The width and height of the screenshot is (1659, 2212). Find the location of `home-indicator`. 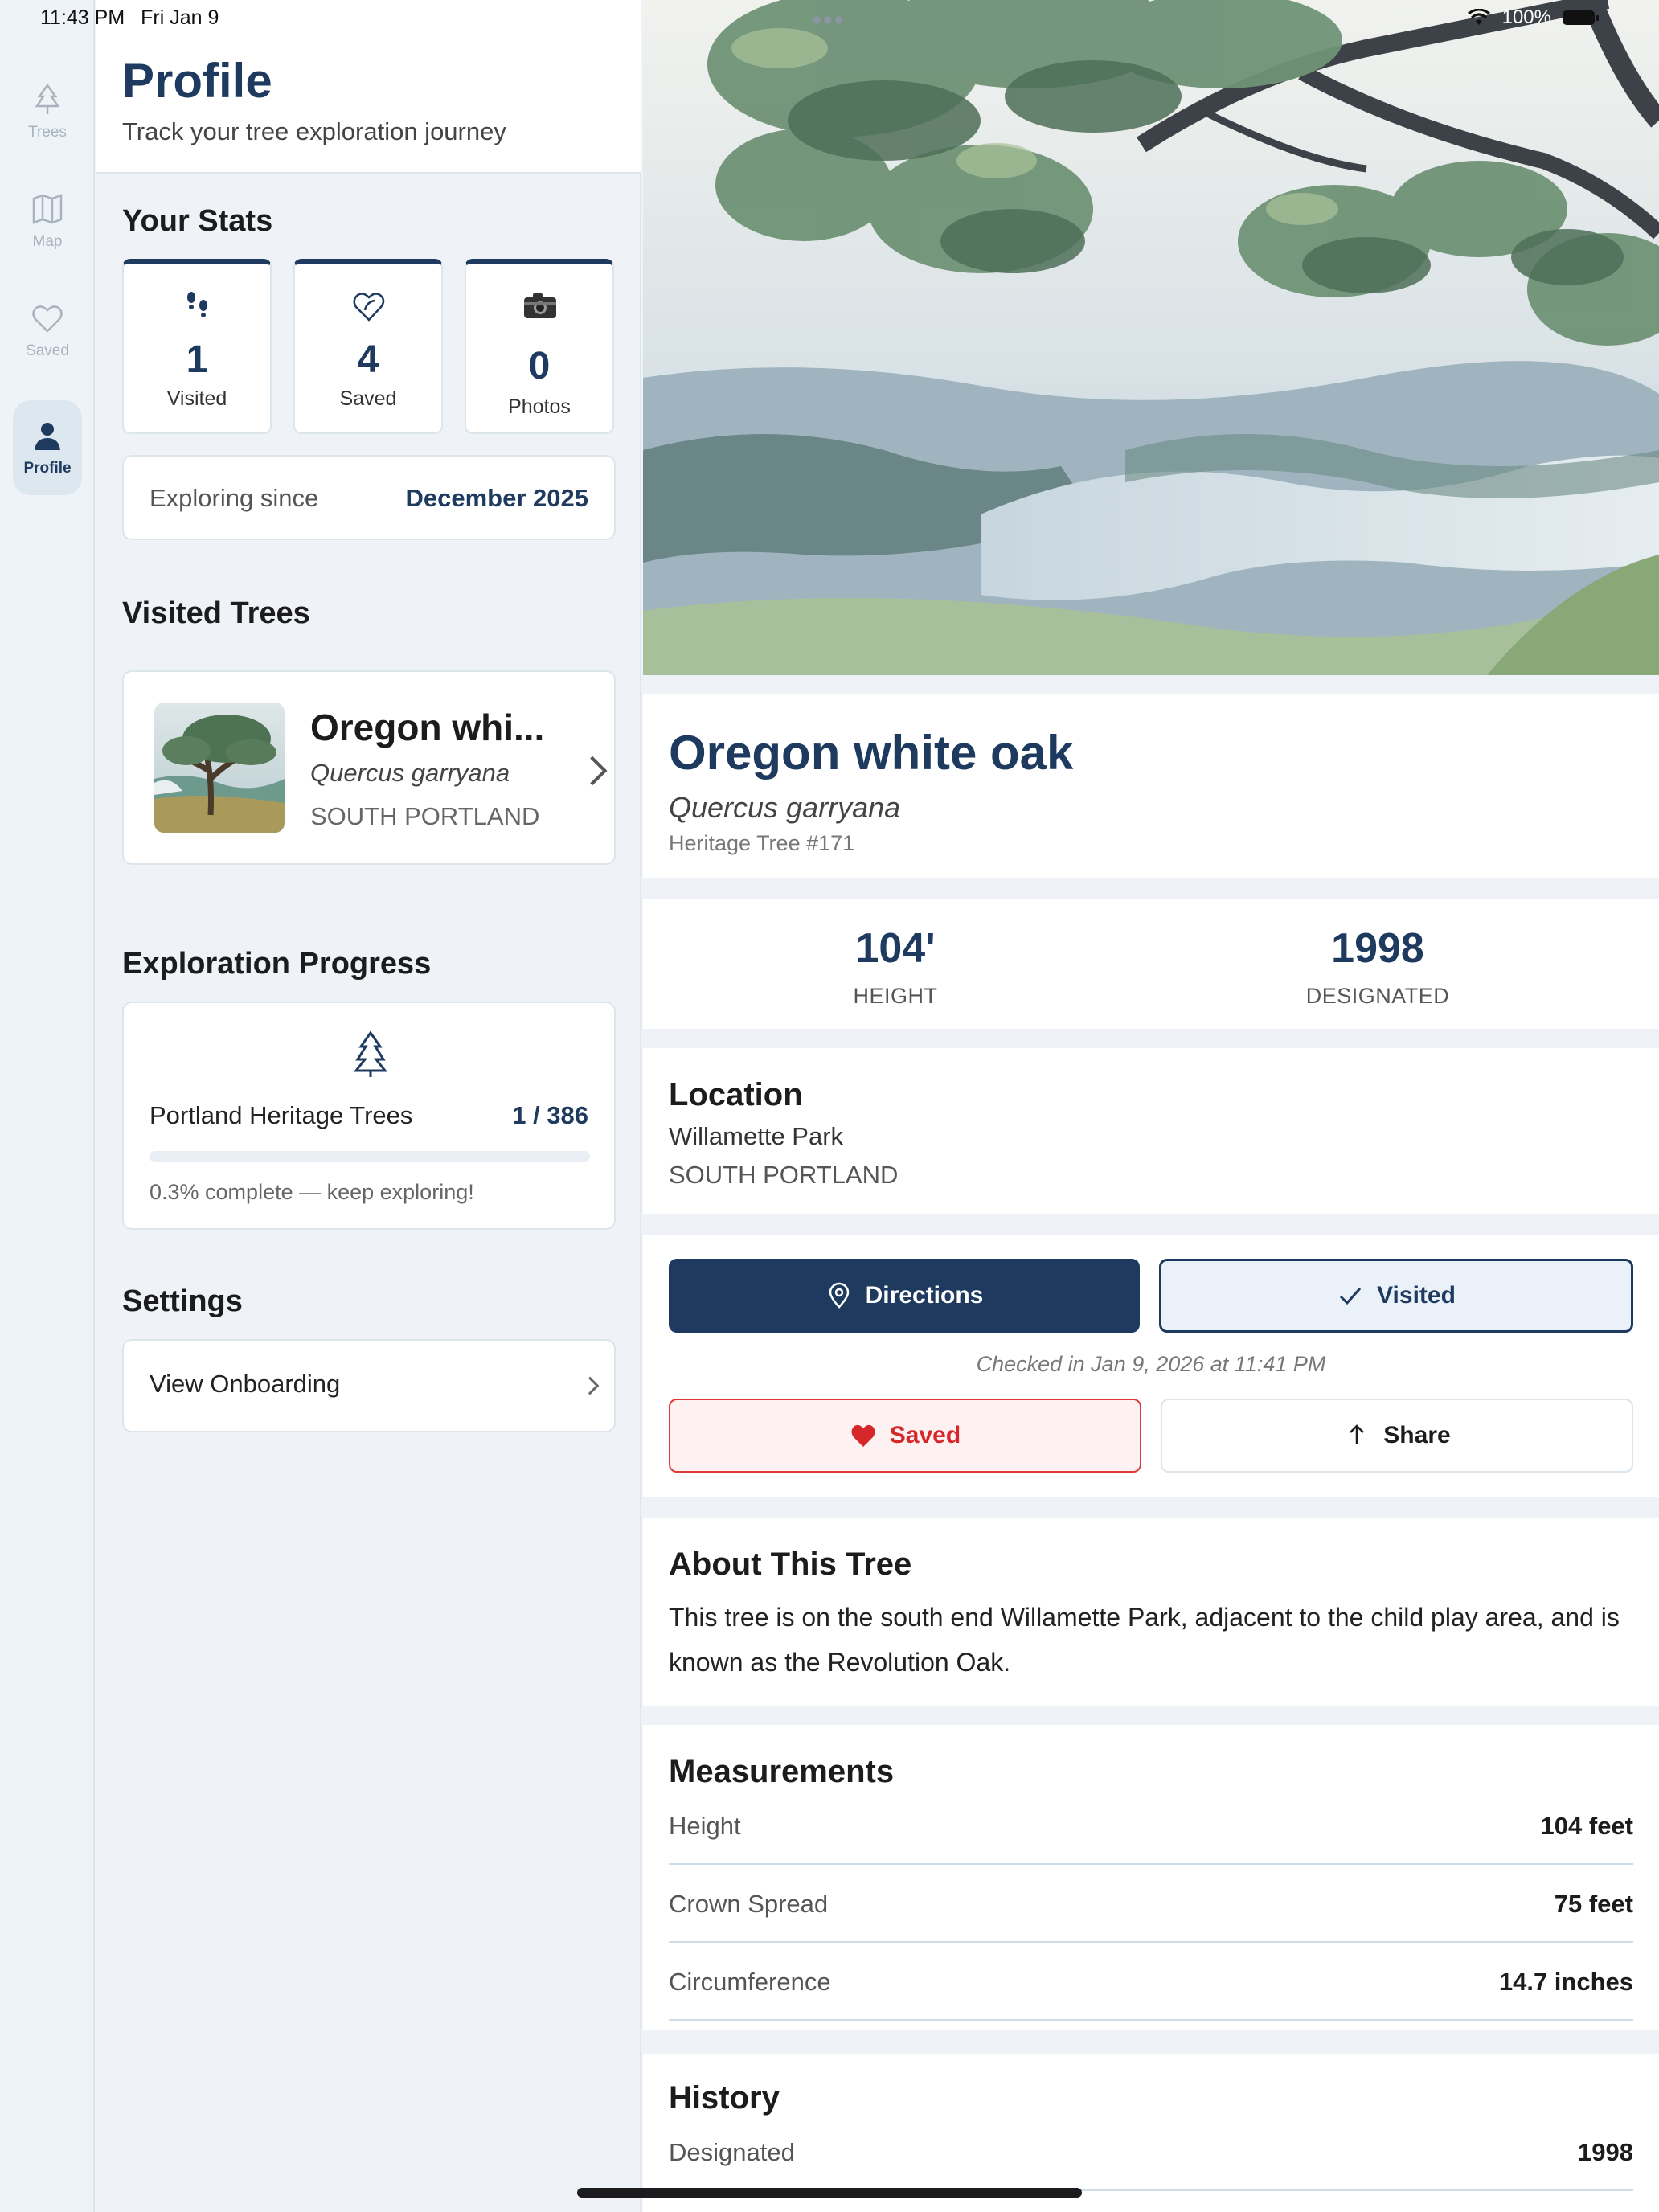

home-indicator is located at coordinates (829, 2193).